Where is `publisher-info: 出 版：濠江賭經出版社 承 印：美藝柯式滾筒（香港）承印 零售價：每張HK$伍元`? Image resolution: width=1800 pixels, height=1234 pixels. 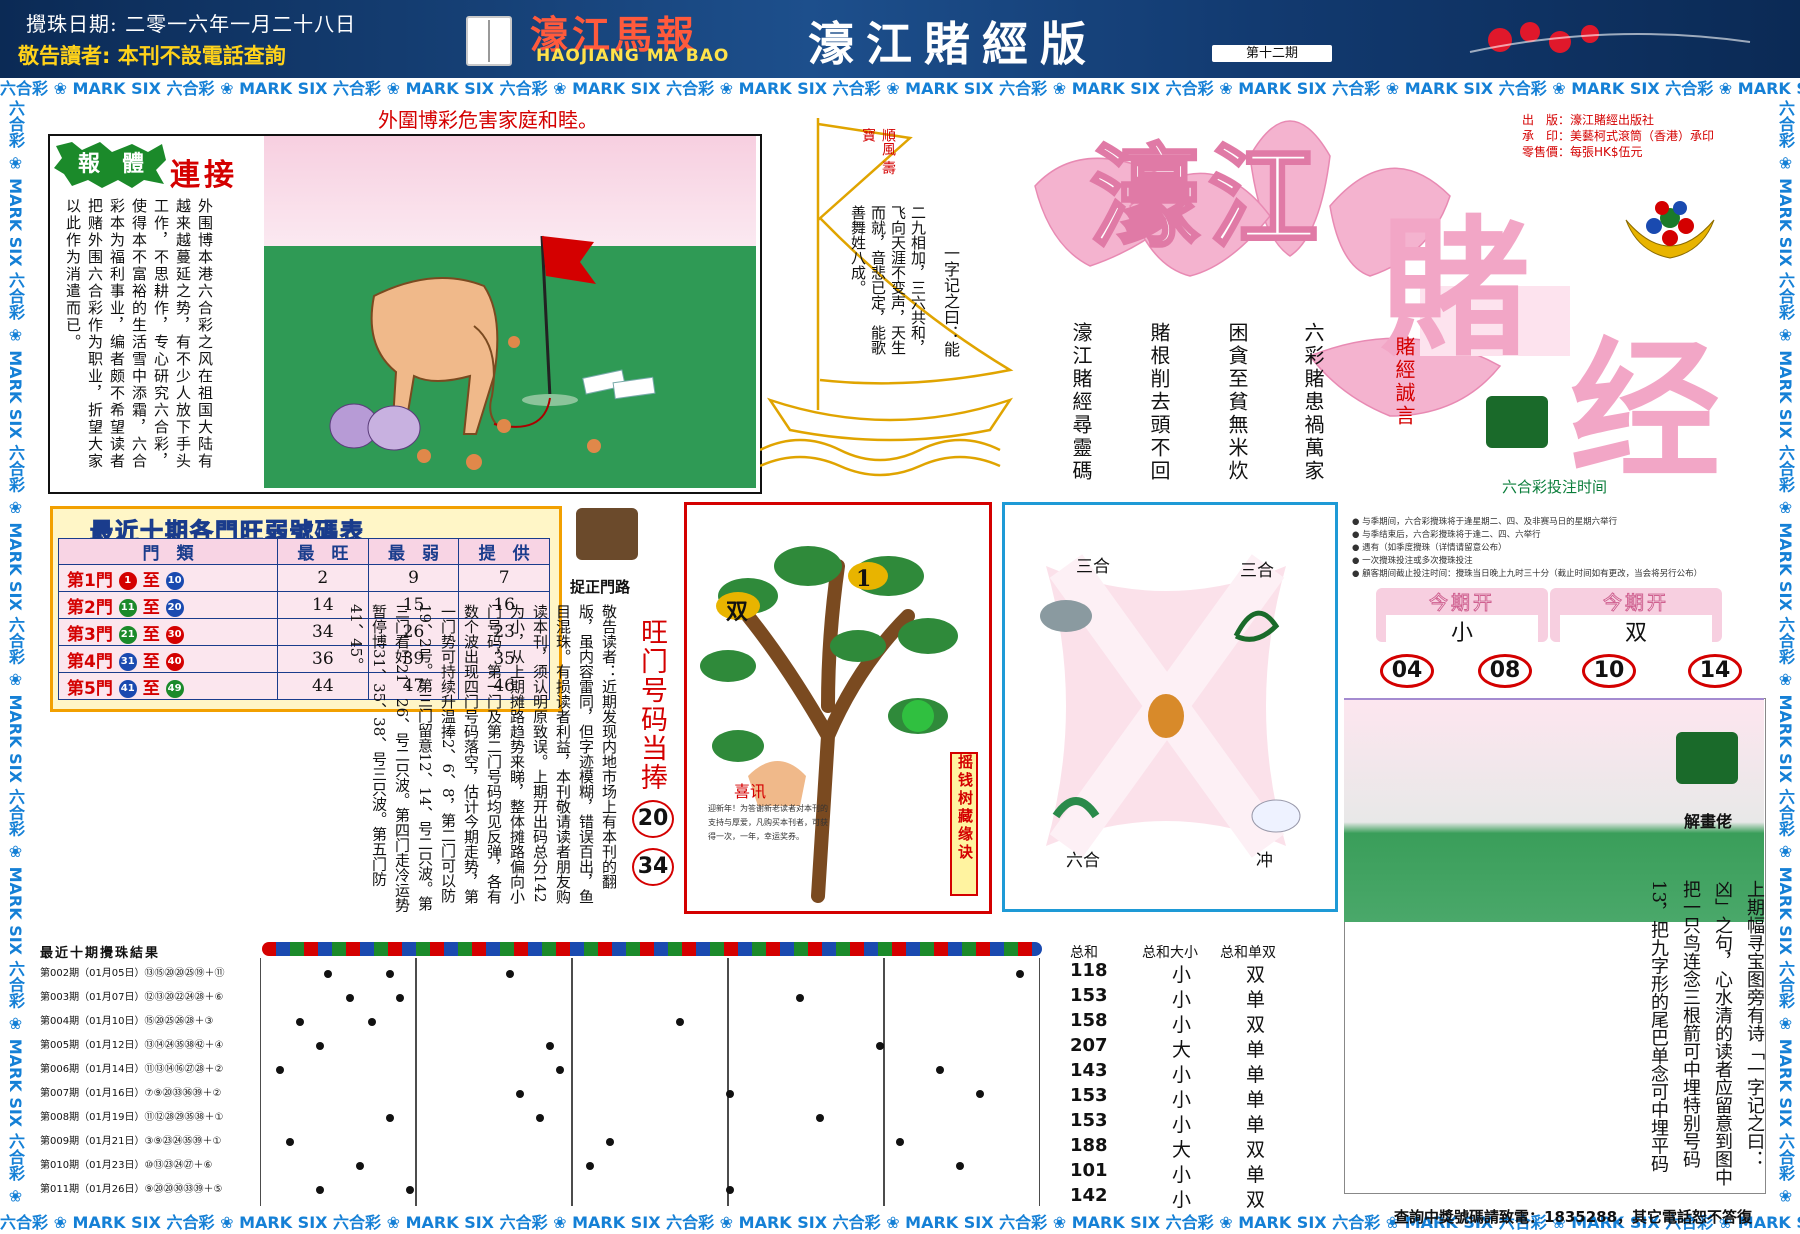
publisher-info: 出 版：濠江賭經出版社 承 印：美藝柯式滾筒（香港）承印 零售價：每張HK$伍元 is located at coordinates (1618, 136).